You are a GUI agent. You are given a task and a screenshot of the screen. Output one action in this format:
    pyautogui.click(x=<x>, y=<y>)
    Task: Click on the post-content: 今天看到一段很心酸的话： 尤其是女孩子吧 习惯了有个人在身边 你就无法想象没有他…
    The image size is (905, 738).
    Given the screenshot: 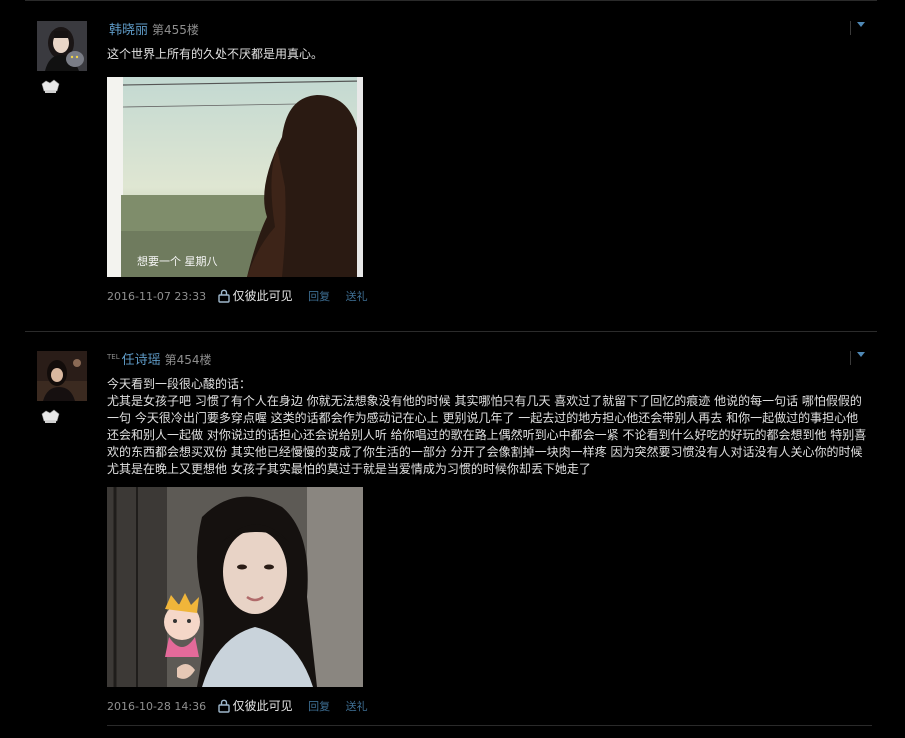 What is the action you would take?
    pyautogui.click(x=487, y=427)
    